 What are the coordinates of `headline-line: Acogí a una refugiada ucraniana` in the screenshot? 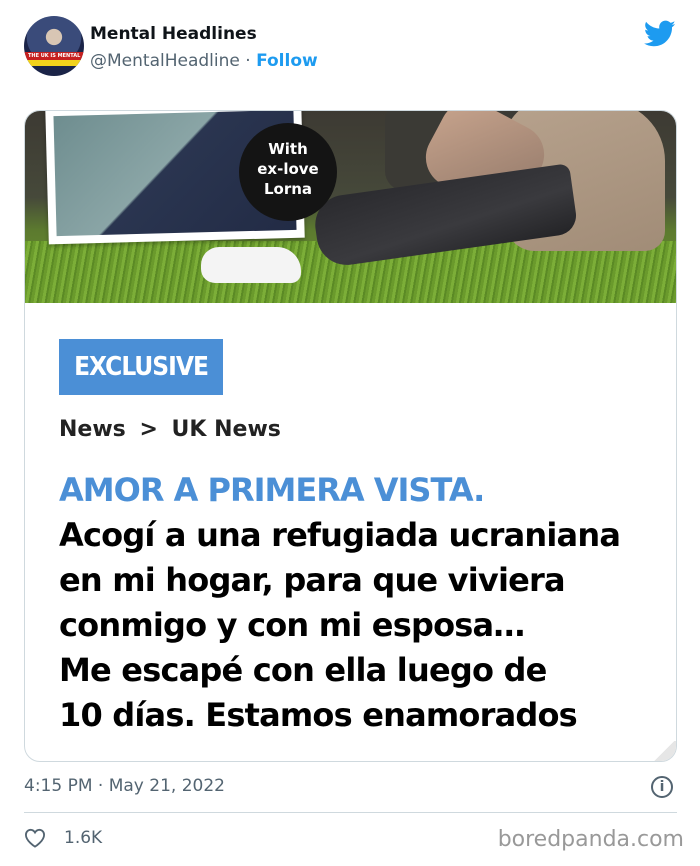 It's located at (340, 535).